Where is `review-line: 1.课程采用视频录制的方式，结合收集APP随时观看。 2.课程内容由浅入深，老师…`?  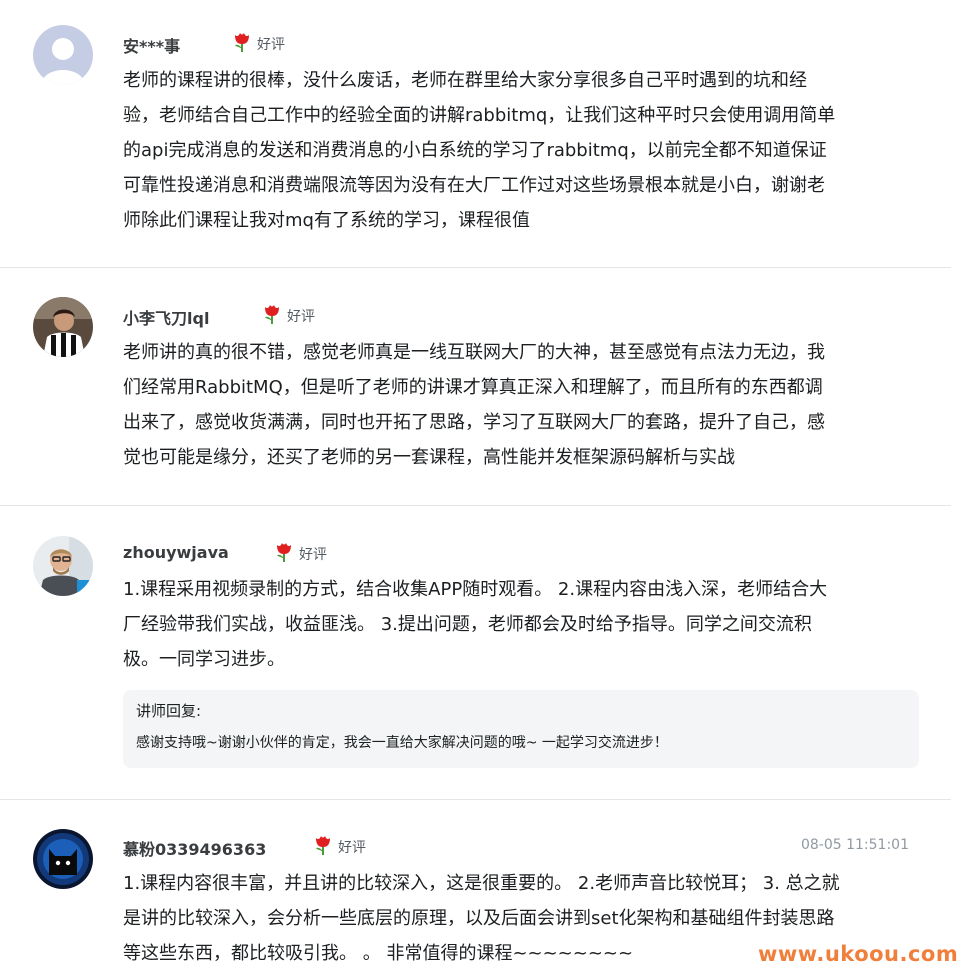
review-line: 1.课程采用视频录制的方式，结合收集APP随时观看。 2.课程内容由浅入深，老师… is located at coordinates (475, 589).